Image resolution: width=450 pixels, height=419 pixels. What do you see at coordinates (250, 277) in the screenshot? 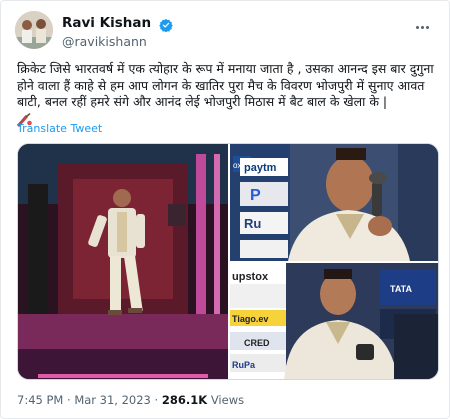
I see `sponsor-upstox: upstox` at bounding box center [250, 277].